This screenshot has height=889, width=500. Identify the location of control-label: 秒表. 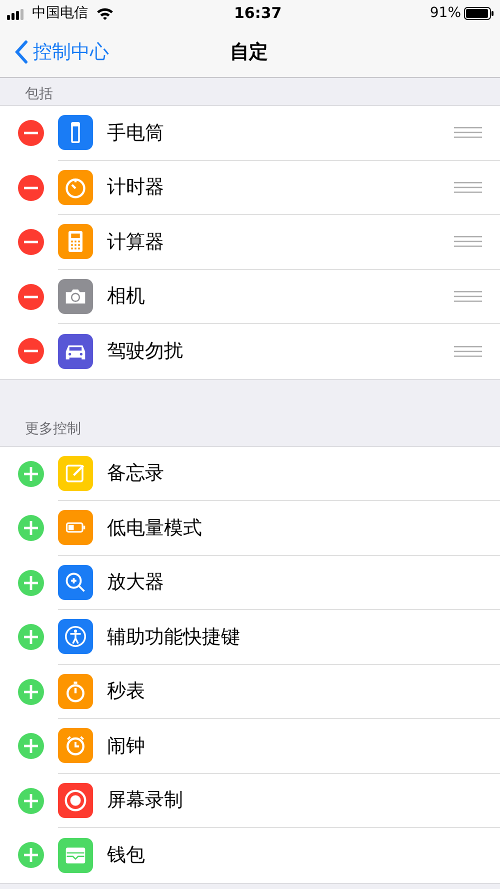
(126, 691).